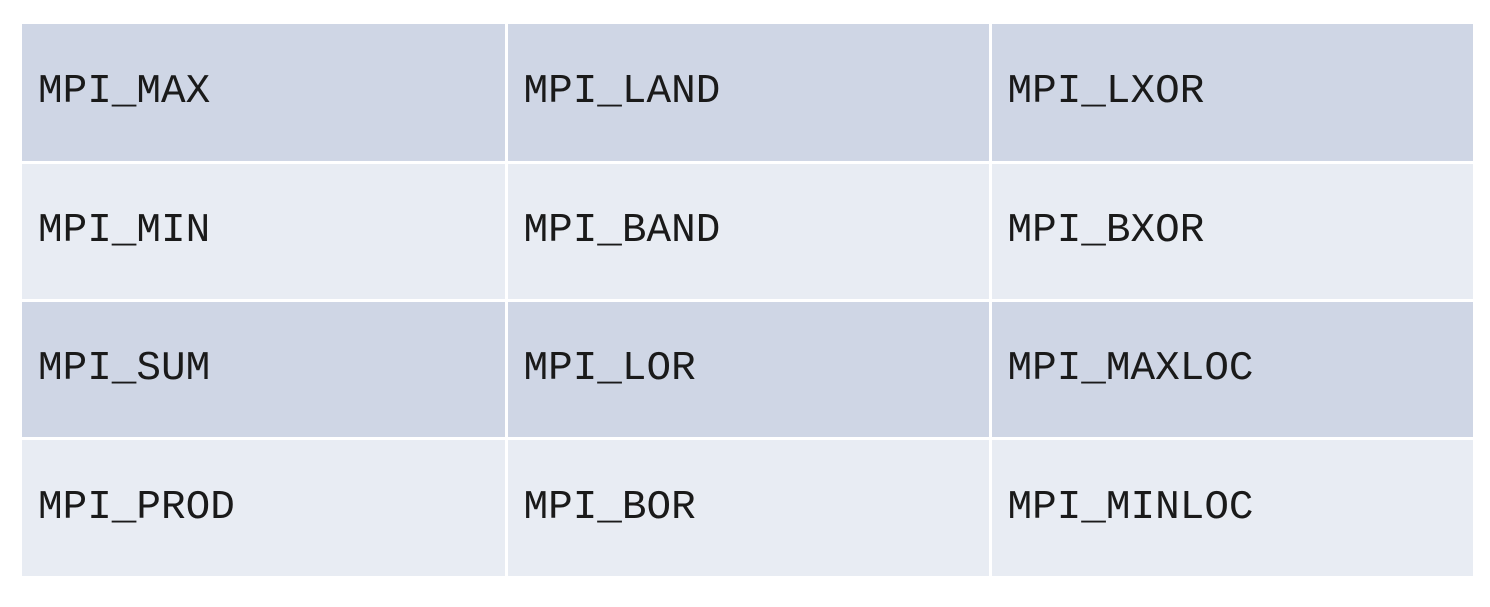  I want to click on table-cell: MPI_BXOR, so click(1230, 231).